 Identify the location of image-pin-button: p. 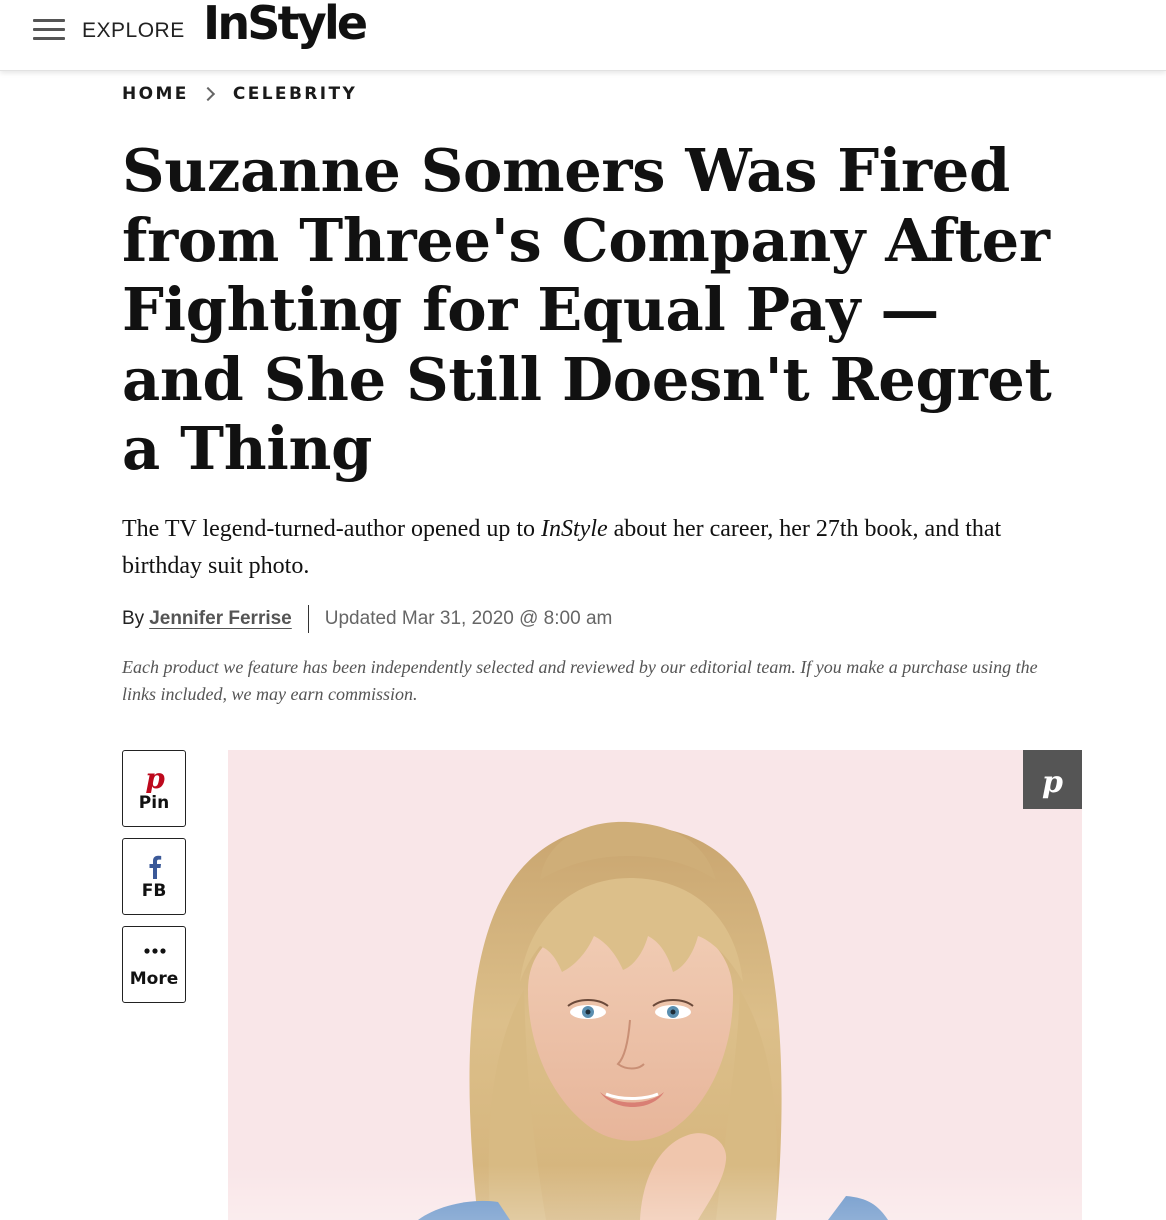
(1052, 779).